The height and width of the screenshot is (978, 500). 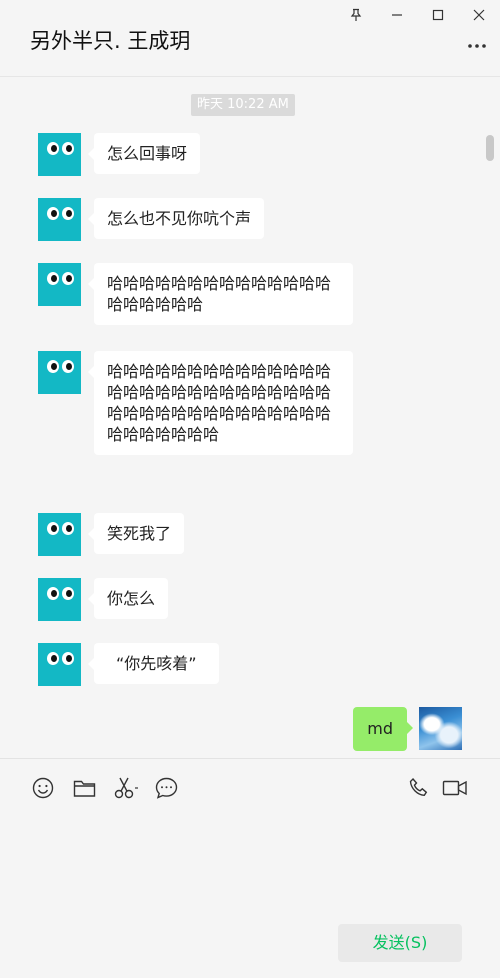 What do you see at coordinates (400, 943) in the screenshot?
I see `send-button: 发送(S)` at bounding box center [400, 943].